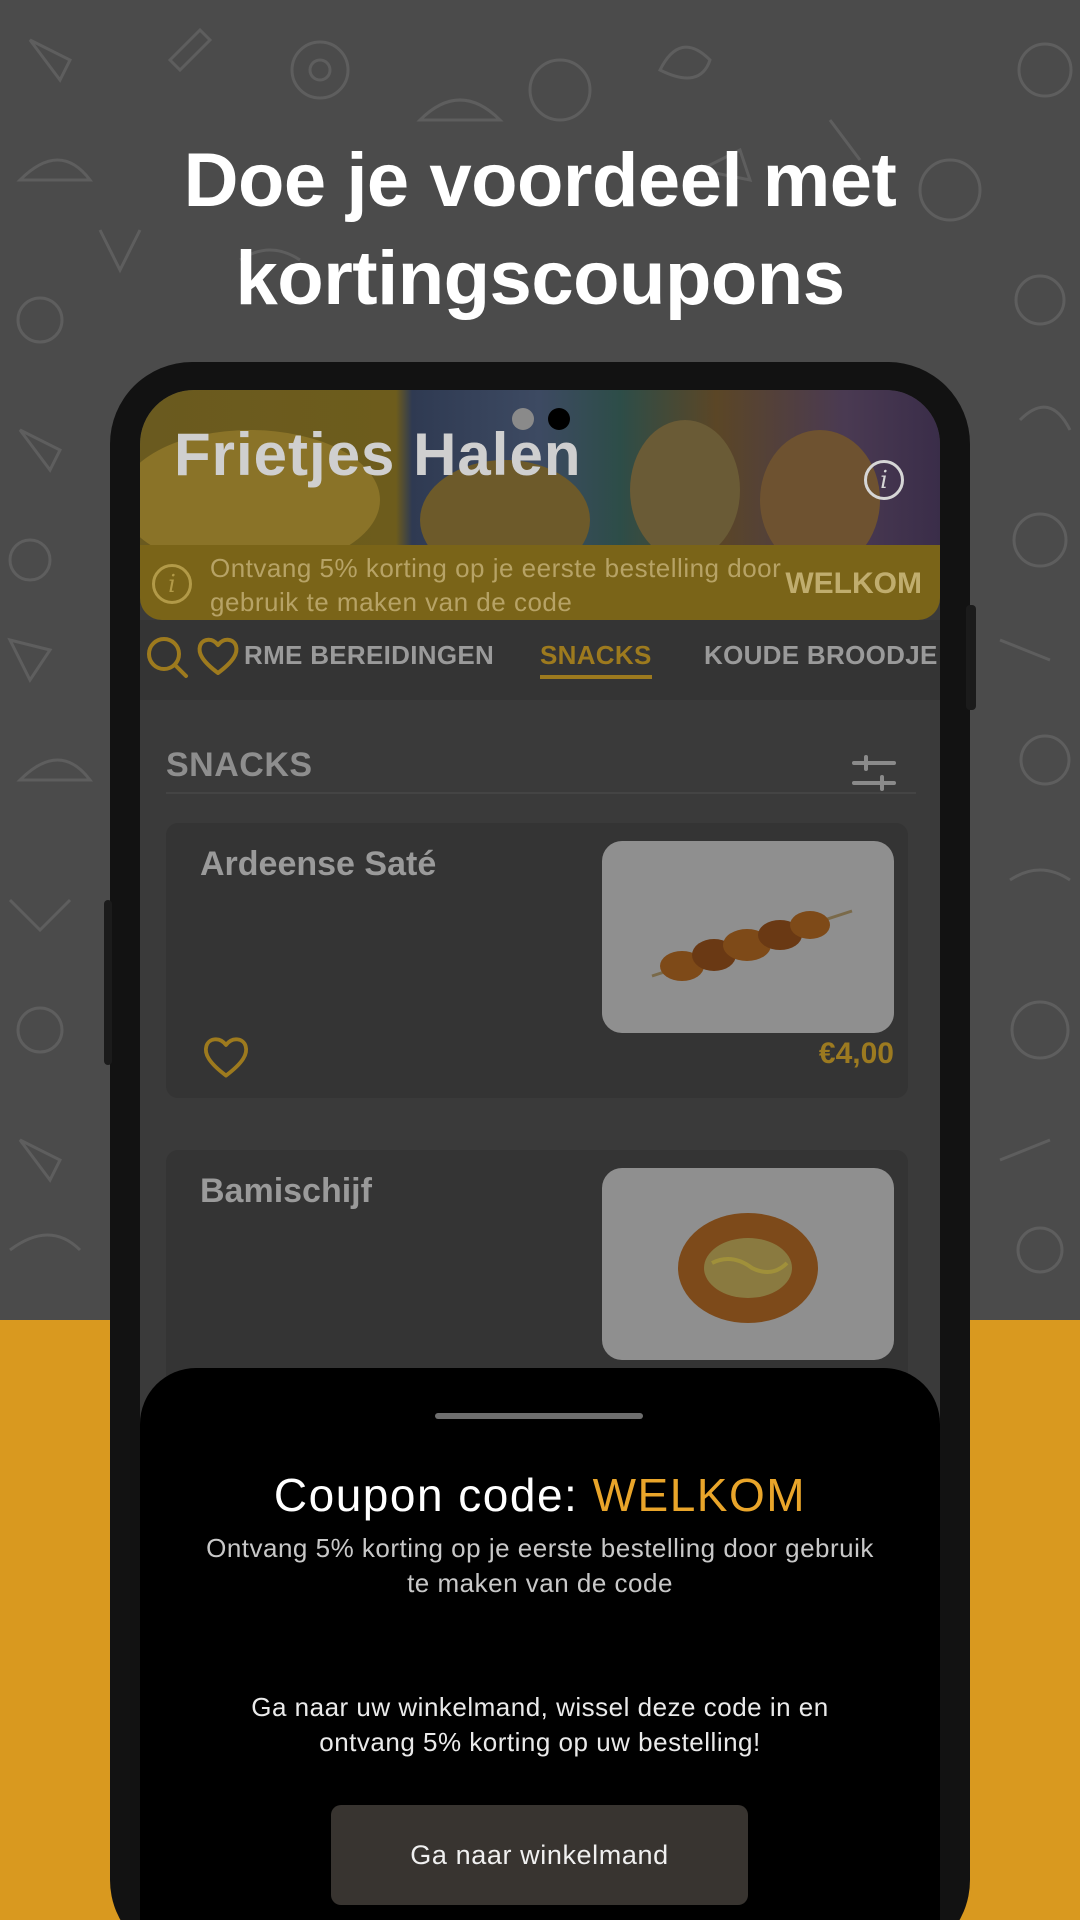 This screenshot has height=1920, width=1080. I want to click on headline-line-1: Doe je voordeel met, so click(540, 180).